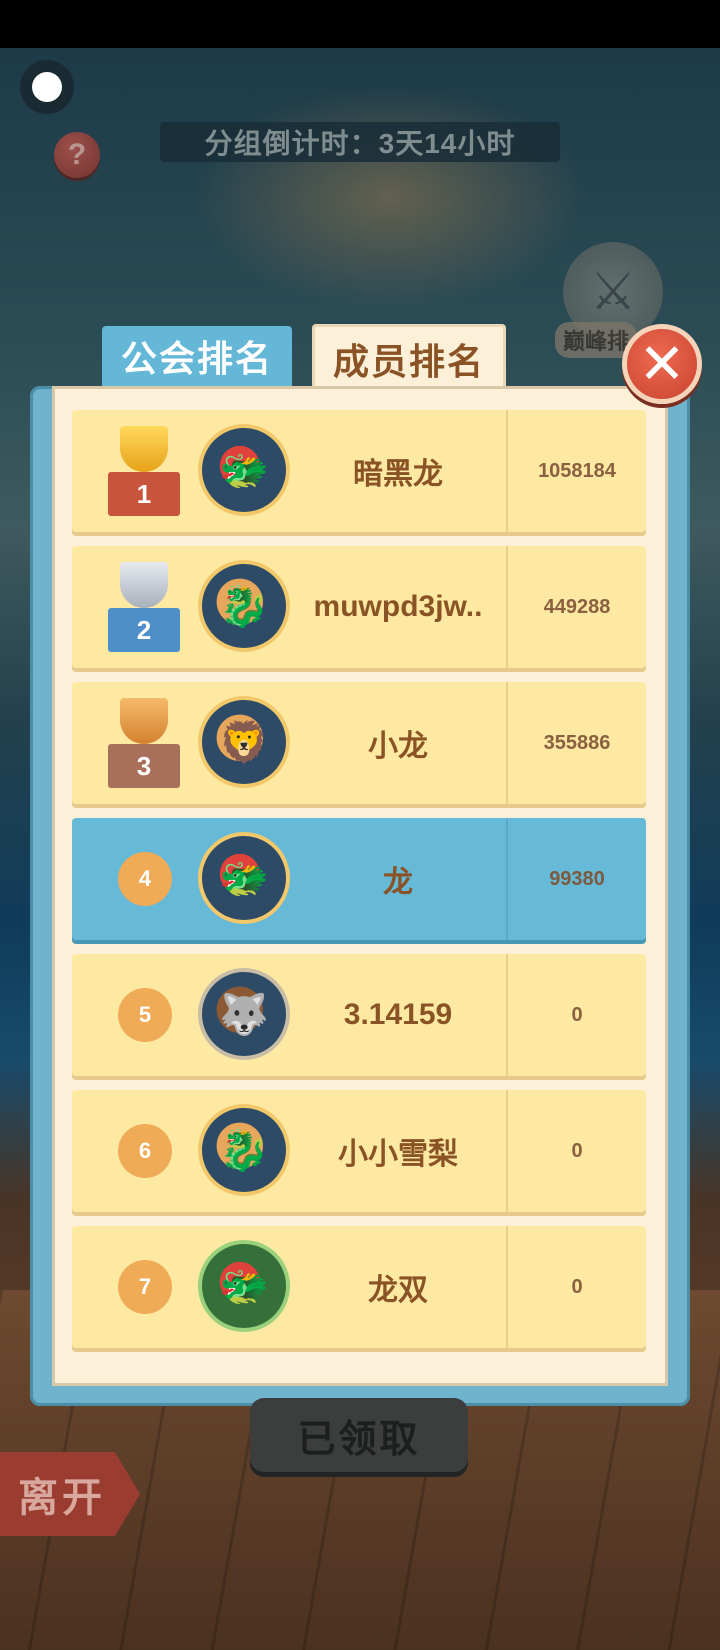 This screenshot has width=720, height=1650. What do you see at coordinates (398, 882) in the screenshot?
I see `member-name: 龙` at bounding box center [398, 882].